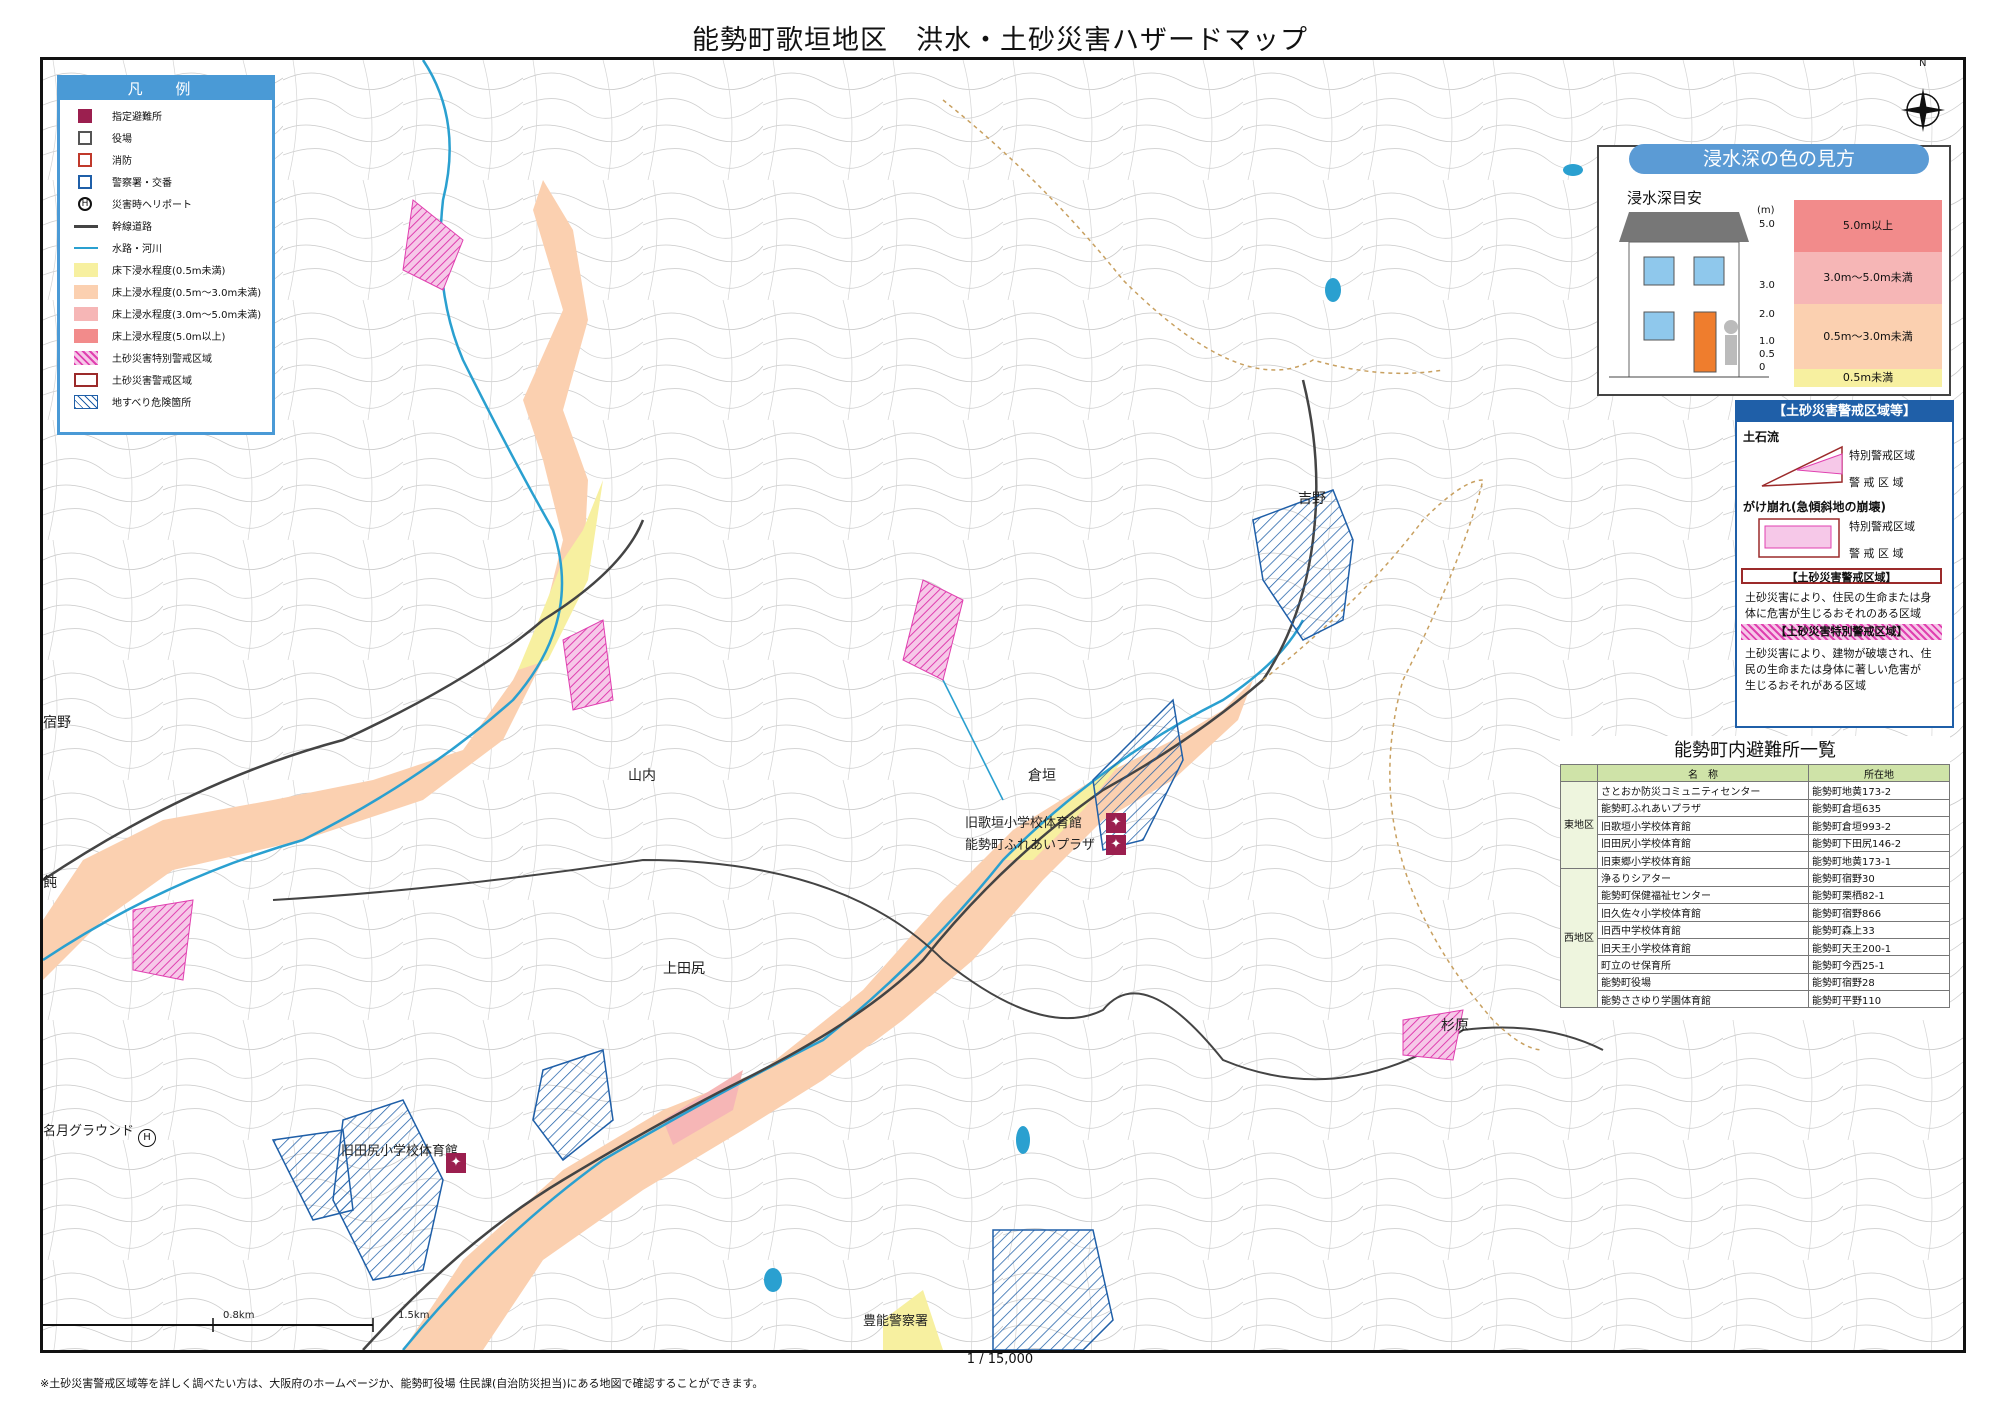  Describe the element at coordinates (1879, 773) in the screenshot. I see `column-header-address: 所在地` at that location.